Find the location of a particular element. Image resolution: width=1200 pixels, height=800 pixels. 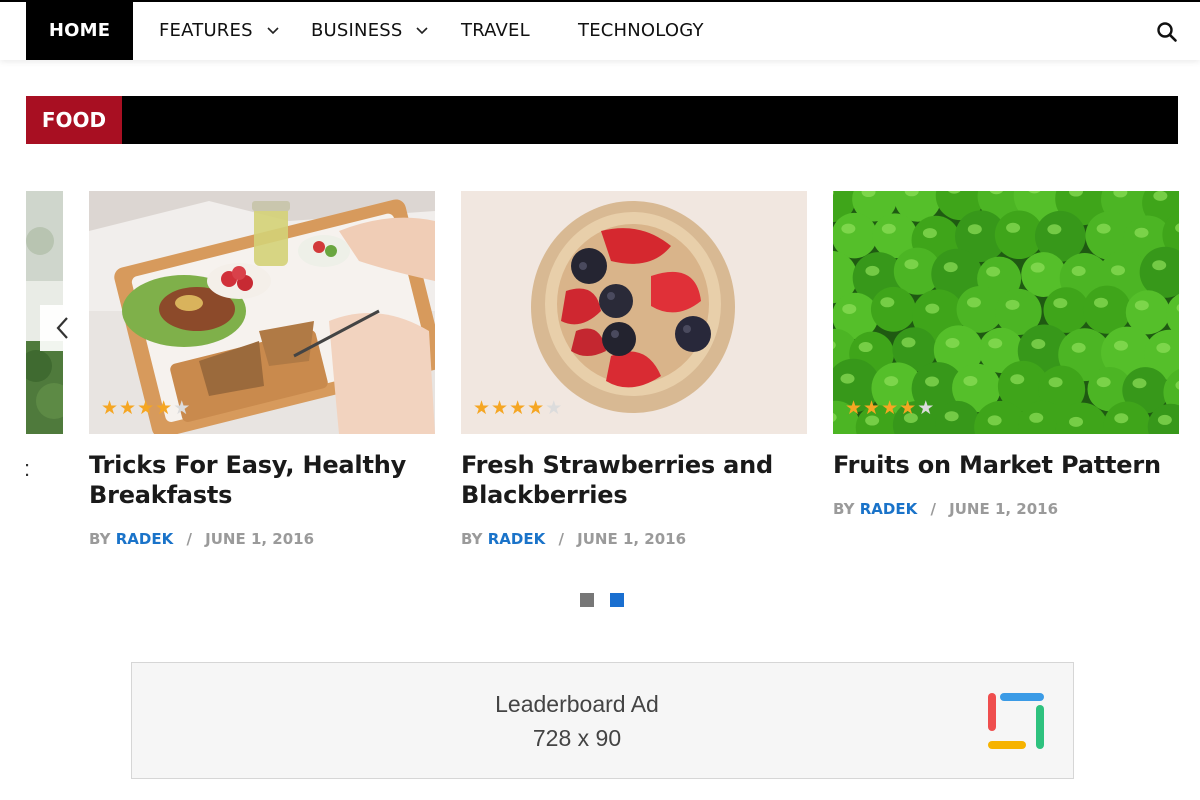

nav-item-technology: TECHNOLOGY is located at coordinates (641, 31).